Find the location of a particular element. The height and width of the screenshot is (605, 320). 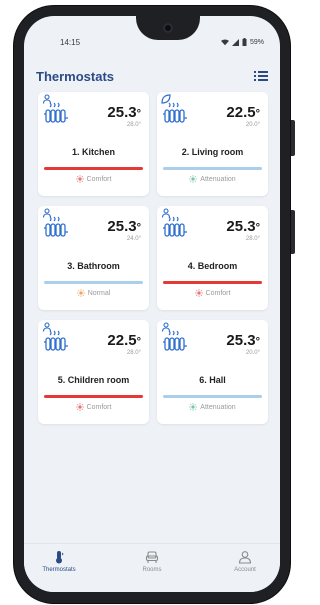

page-title: Thermostats is located at coordinates (75, 76).